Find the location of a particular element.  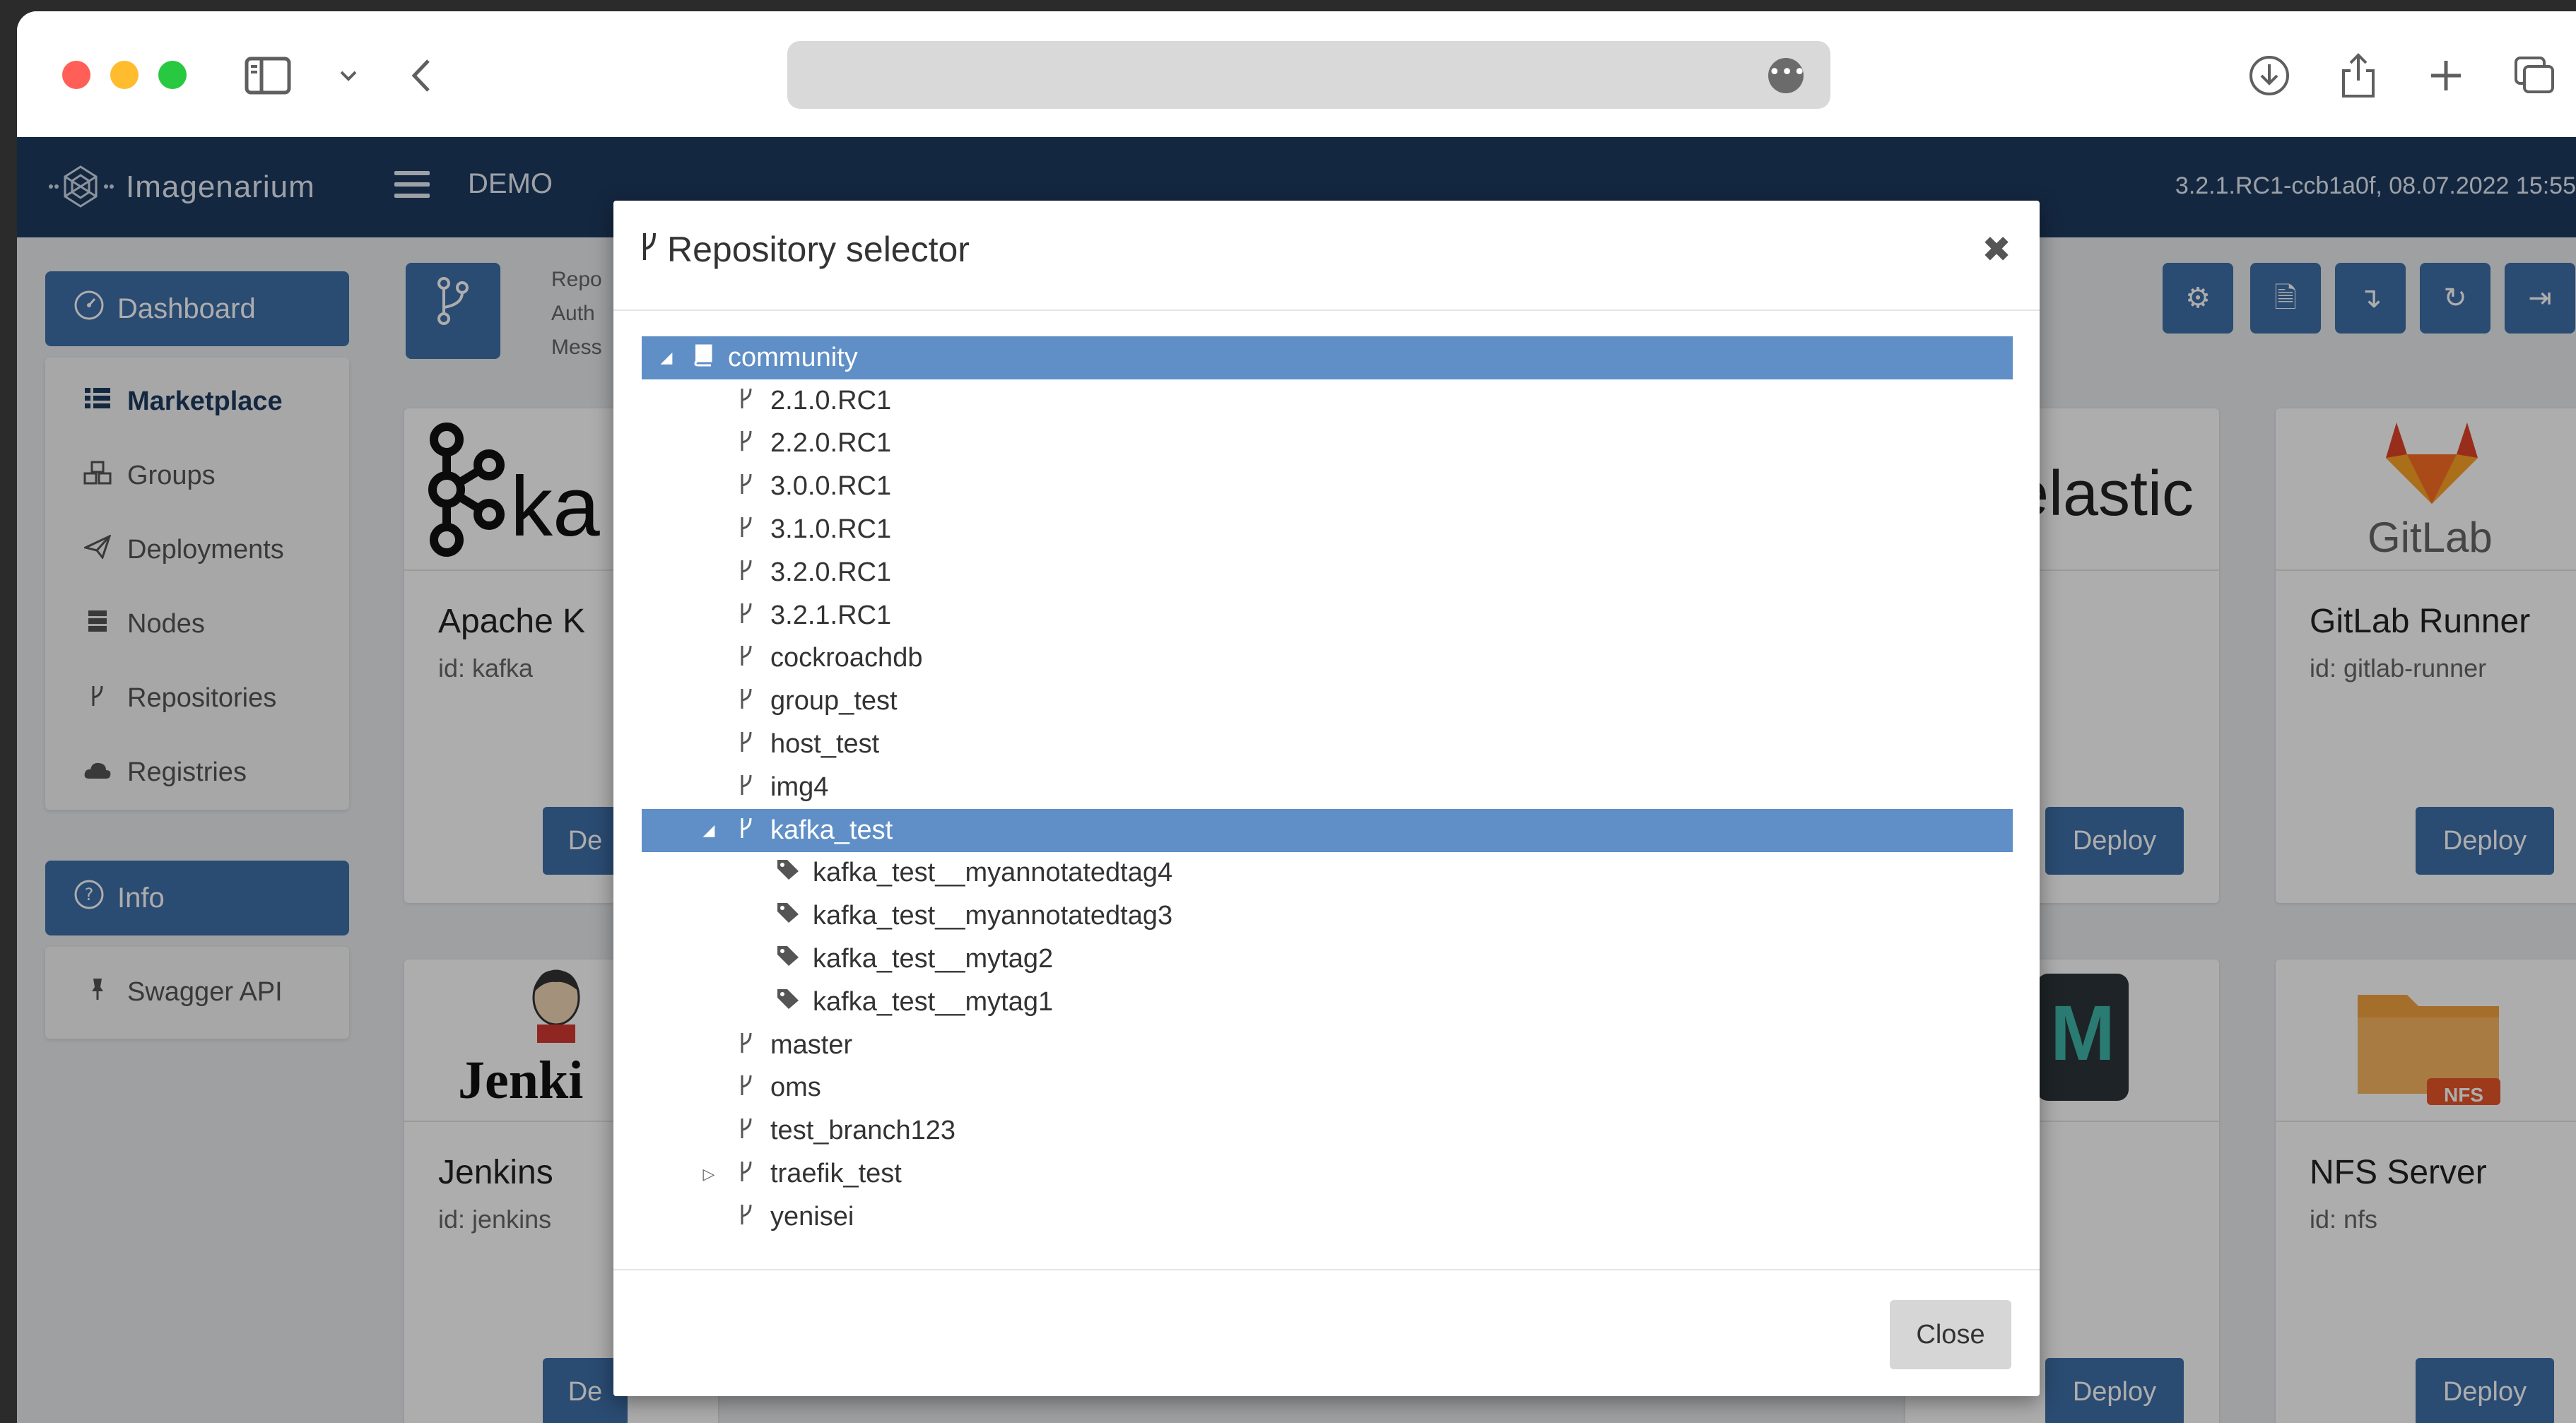

tree-node-label: yenisei is located at coordinates (812, 1217).